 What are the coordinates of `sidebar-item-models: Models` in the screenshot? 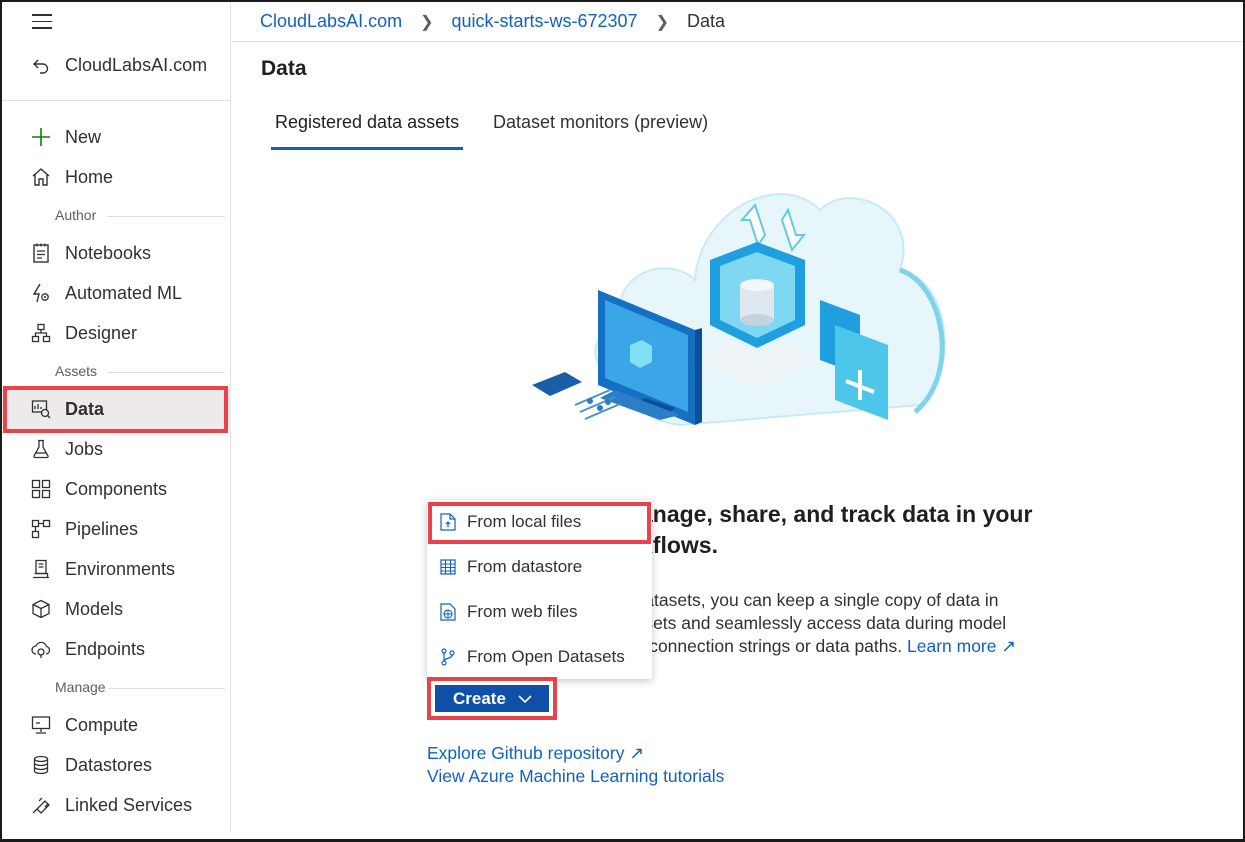 It's located at (116, 609).